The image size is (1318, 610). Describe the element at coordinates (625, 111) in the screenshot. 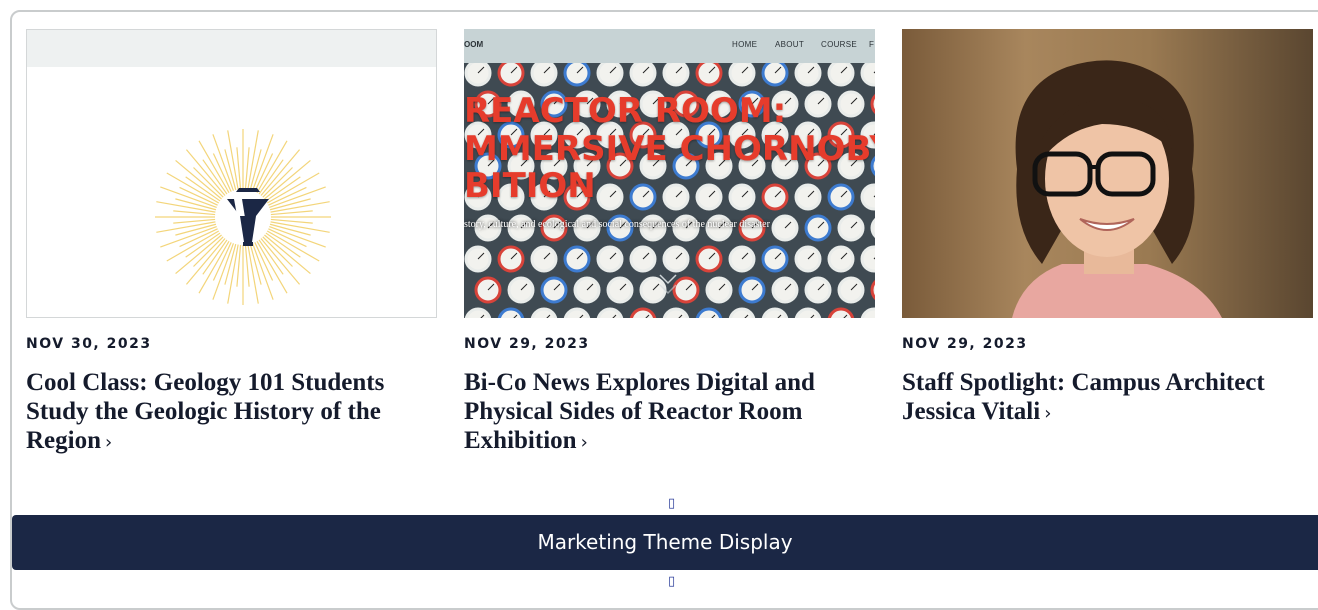

I see `reactor-heading-line: REACTOR ROOM:` at that location.